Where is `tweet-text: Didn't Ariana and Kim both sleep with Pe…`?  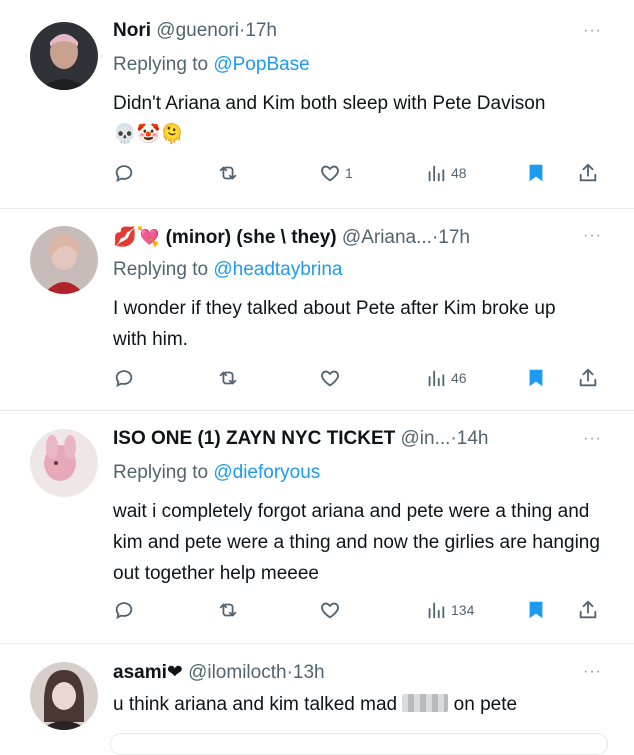
tweet-text: Didn't Ariana and Kim both sleep with Pe… is located at coordinates (343, 119).